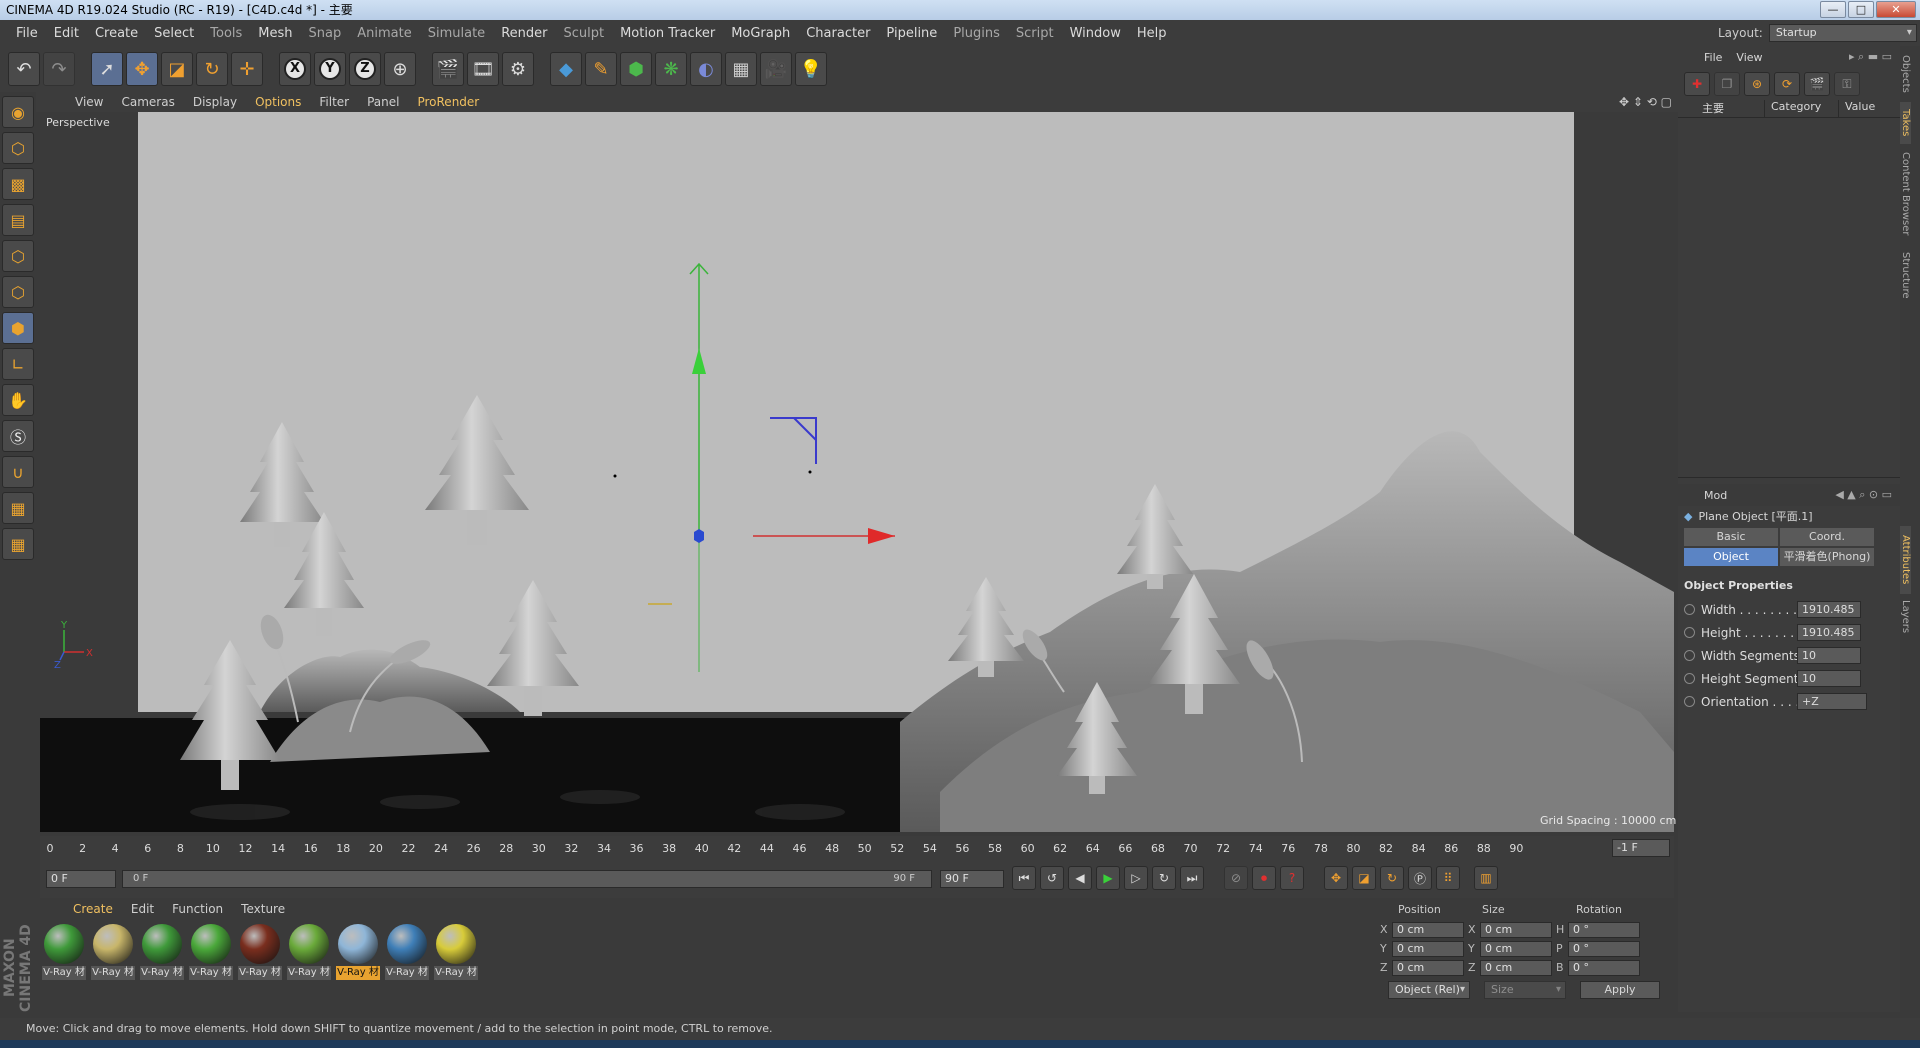 This screenshot has width=1920, height=1048. What do you see at coordinates (760, 33) in the screenshot?
I see `menu-mograph: MoGraph` at bounding box center [760, 33].